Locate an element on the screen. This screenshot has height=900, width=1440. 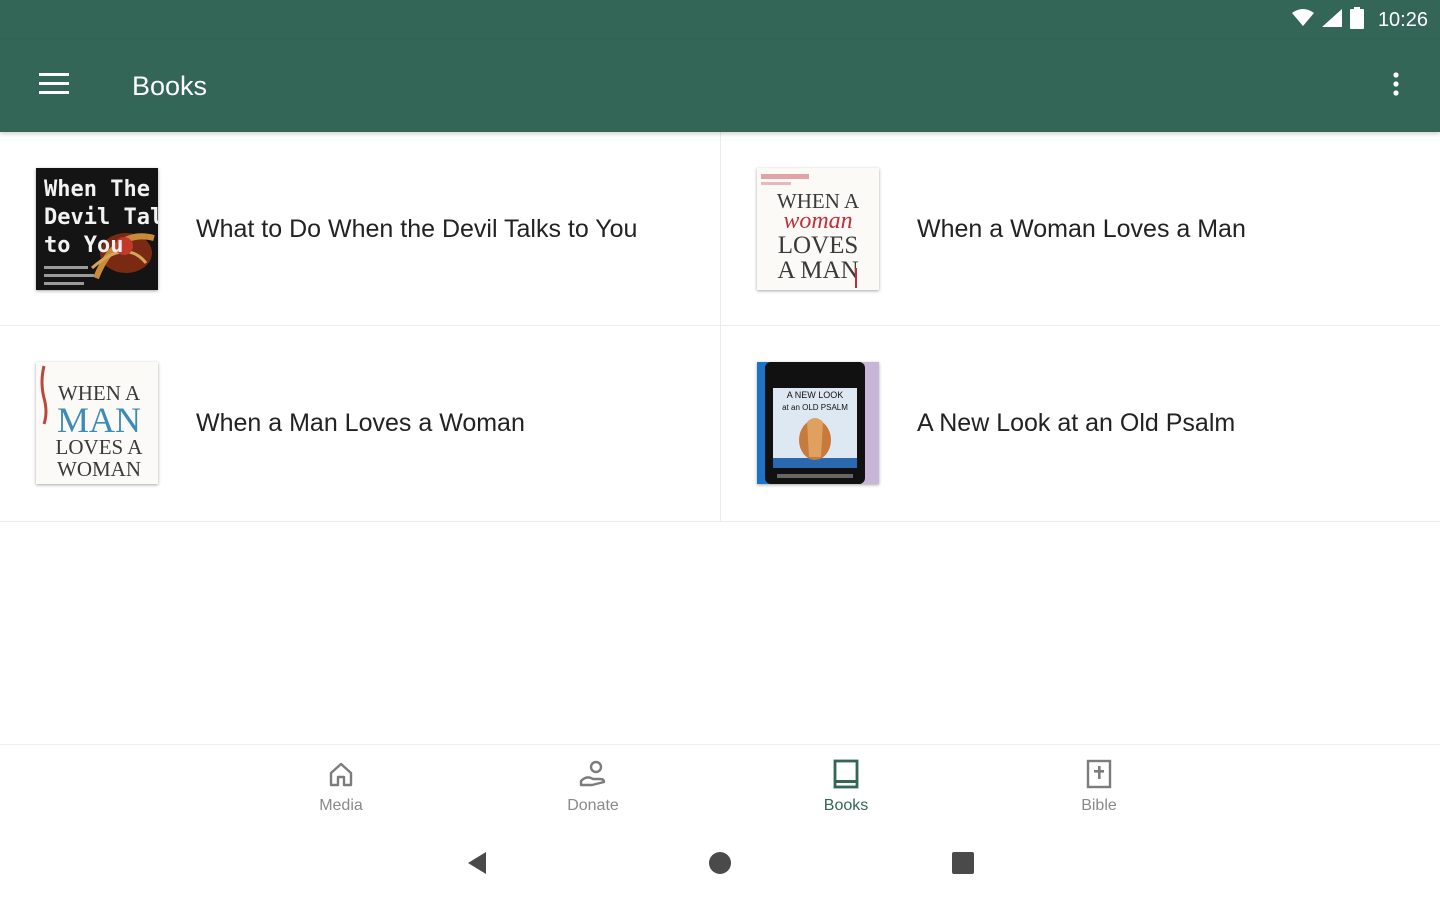
nav-item-books: Books is located at coordinates (846, 791).